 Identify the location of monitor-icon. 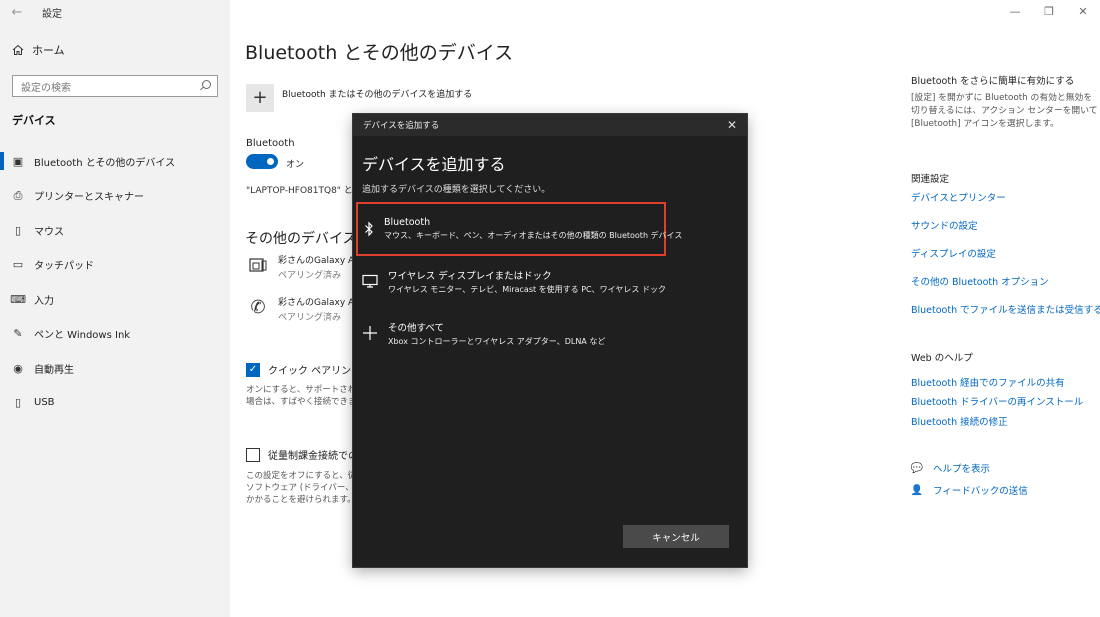
(370, 281).